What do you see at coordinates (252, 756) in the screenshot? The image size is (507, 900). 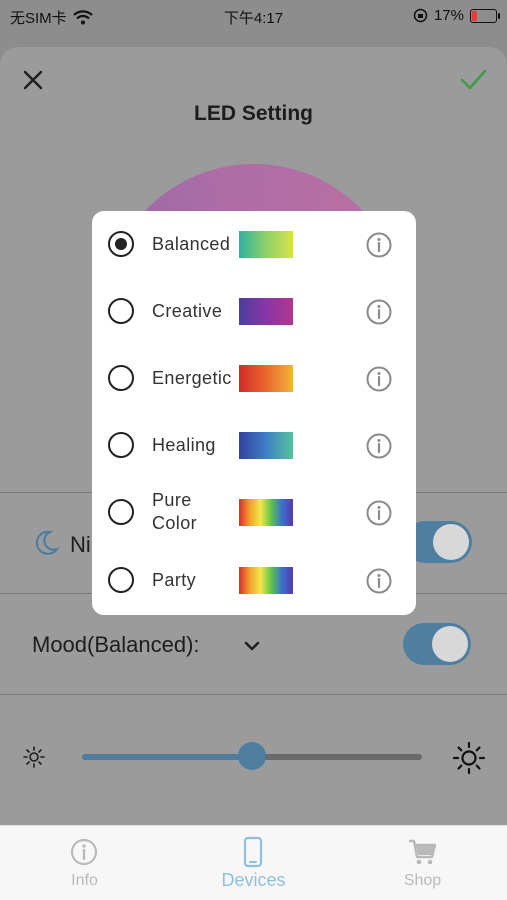 I see `brightness-slider-thumb` at bounding box center [252, 756].